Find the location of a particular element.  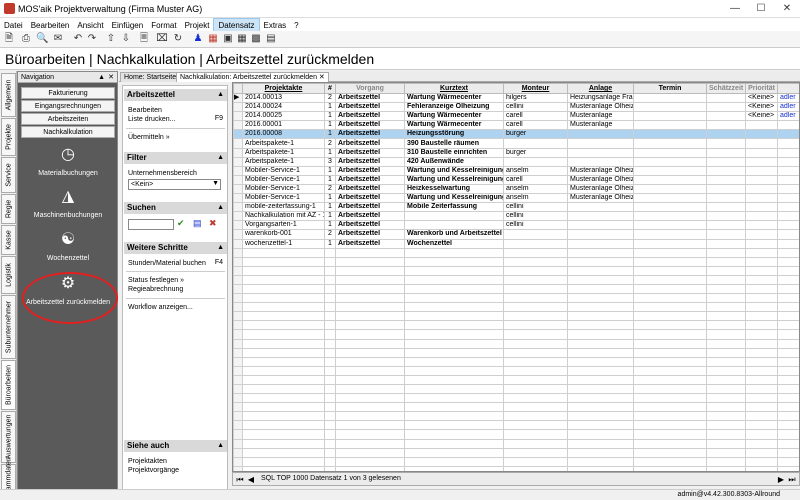

tab-subunternehmer: Subunternehmer is located at coordinates (8, 327).